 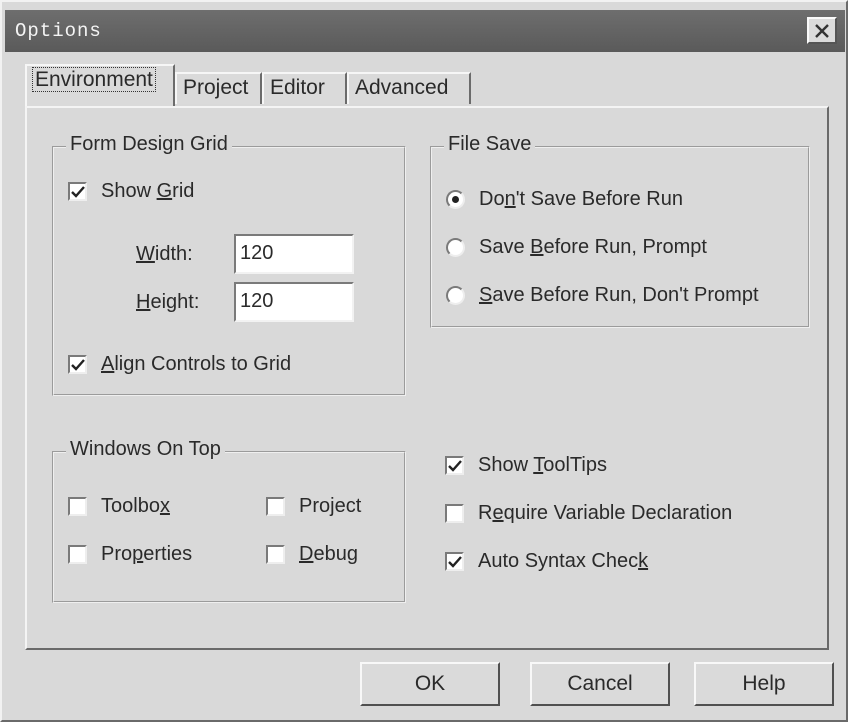 What do you see at coordinates (77, 506) in the screenshot?
I see `toolbox-box` at bounding box center [77, 506].